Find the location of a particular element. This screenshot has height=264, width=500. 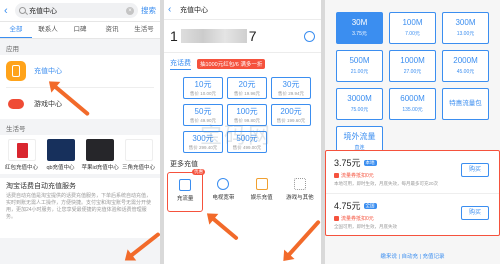

app-recharge-center: 充值中心 is located at coordinates (80, 71).